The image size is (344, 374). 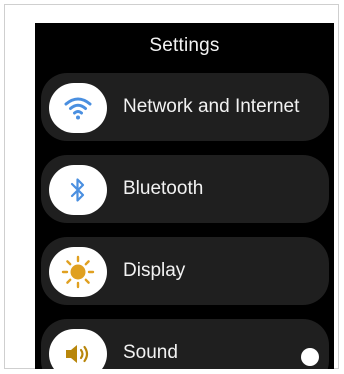 I want to click on sun-icon, so click(x=78, y=272).